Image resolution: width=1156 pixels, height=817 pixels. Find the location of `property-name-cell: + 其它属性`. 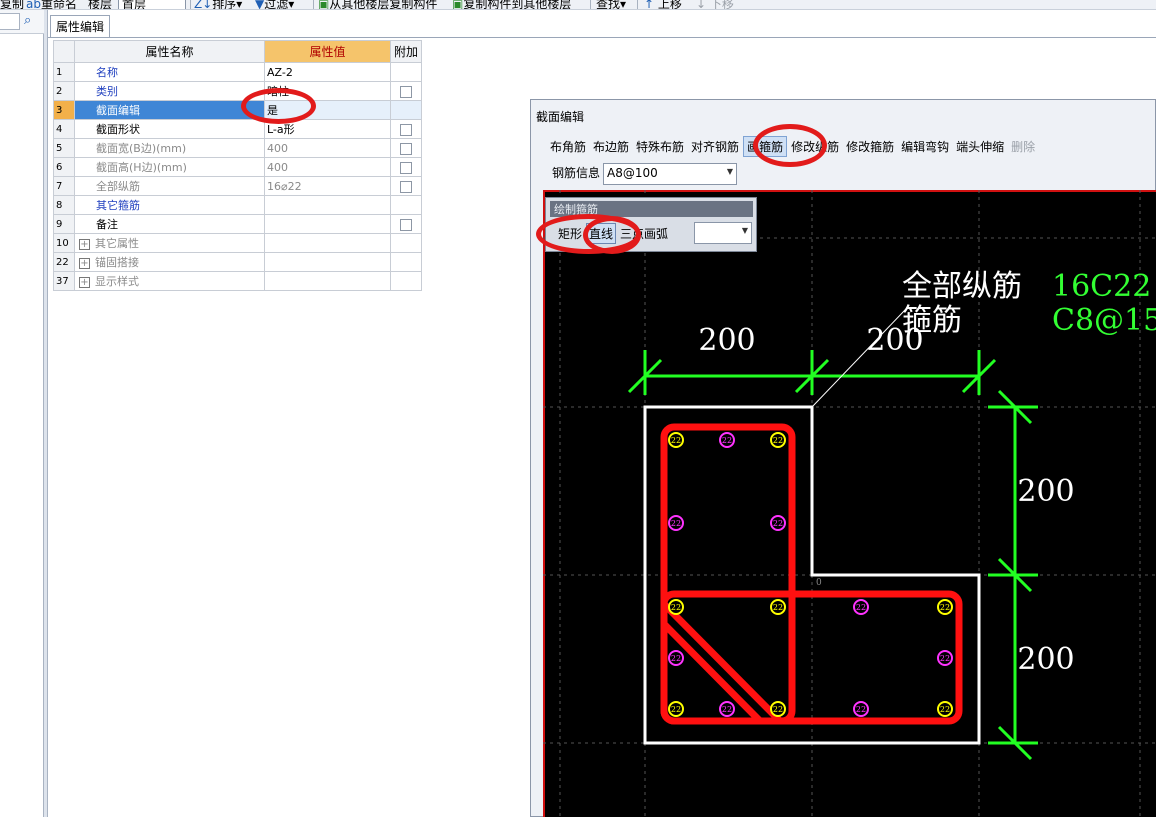

property-name-cell: + 其它属性 is located at coordinates (169, 243).